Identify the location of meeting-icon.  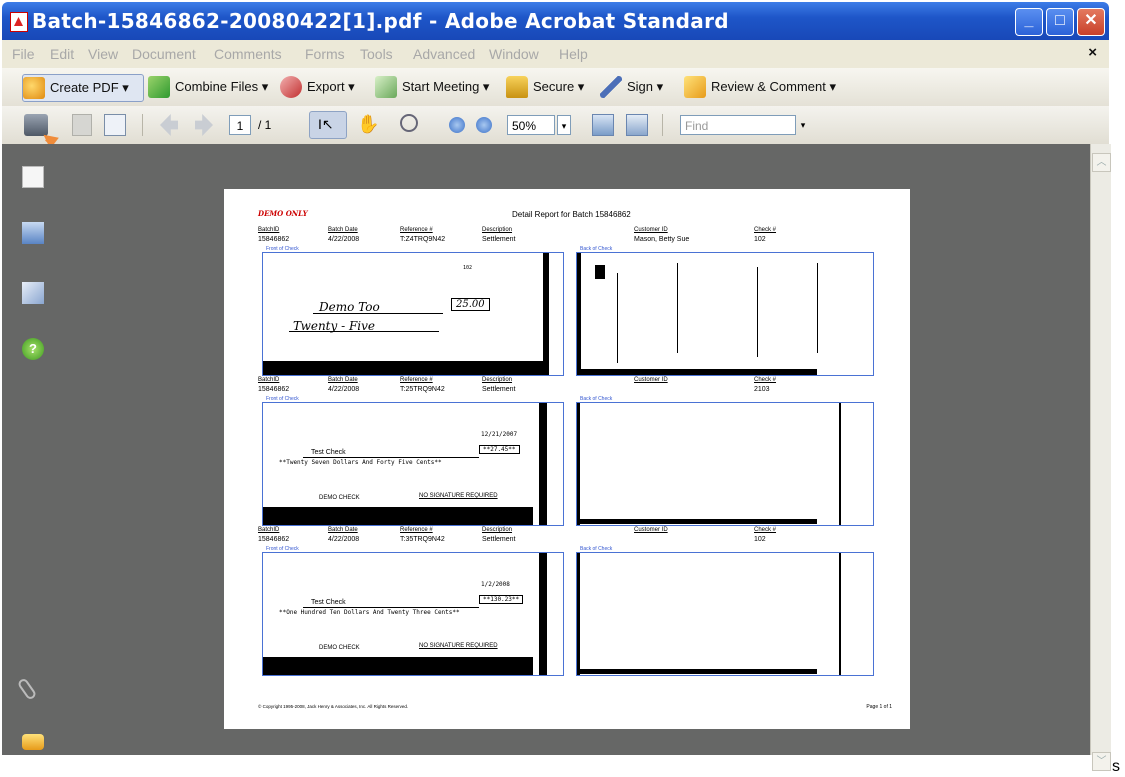
(386, 87).